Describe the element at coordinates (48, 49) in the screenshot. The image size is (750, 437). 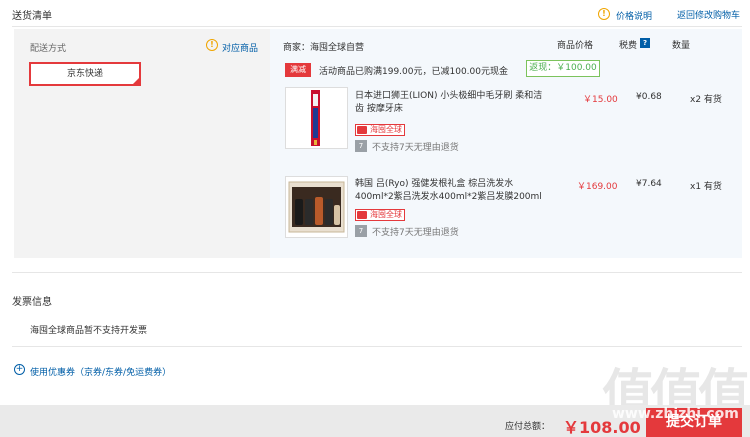
I see `shipping-method-label: 配送方式` at that location.